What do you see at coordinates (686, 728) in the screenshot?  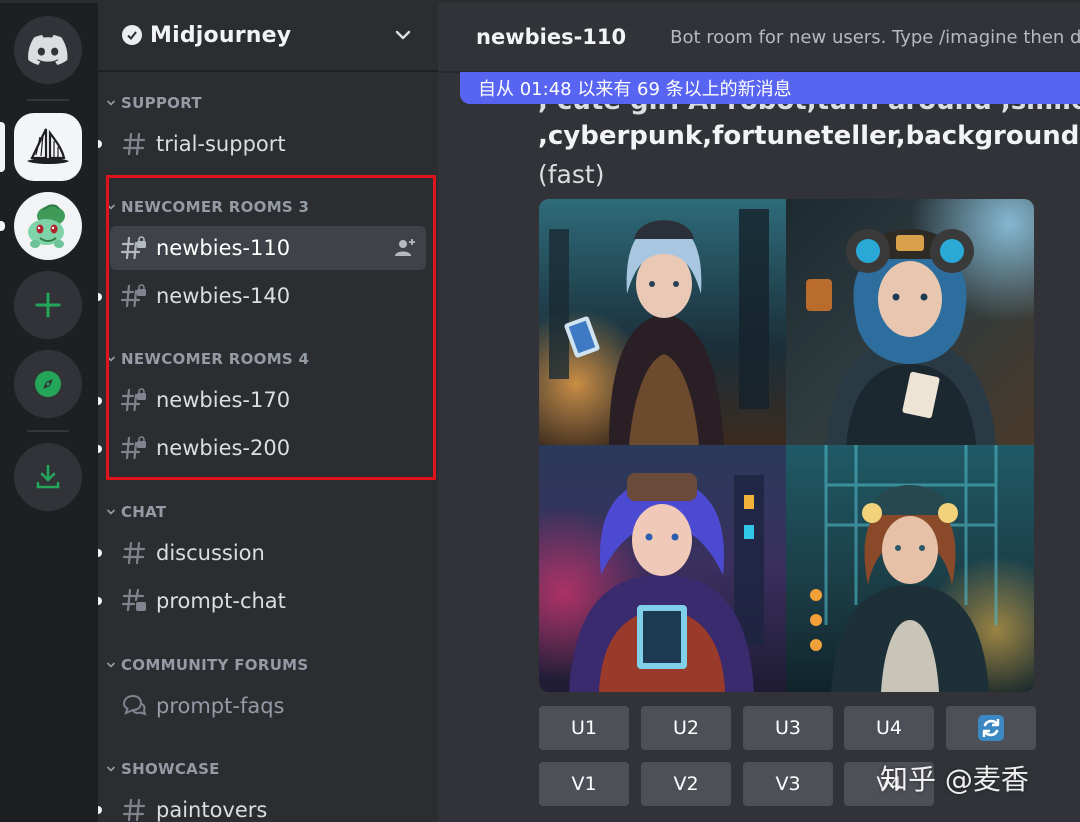 I see `upscale-2-button: U2` at bounding box center [686, 728].